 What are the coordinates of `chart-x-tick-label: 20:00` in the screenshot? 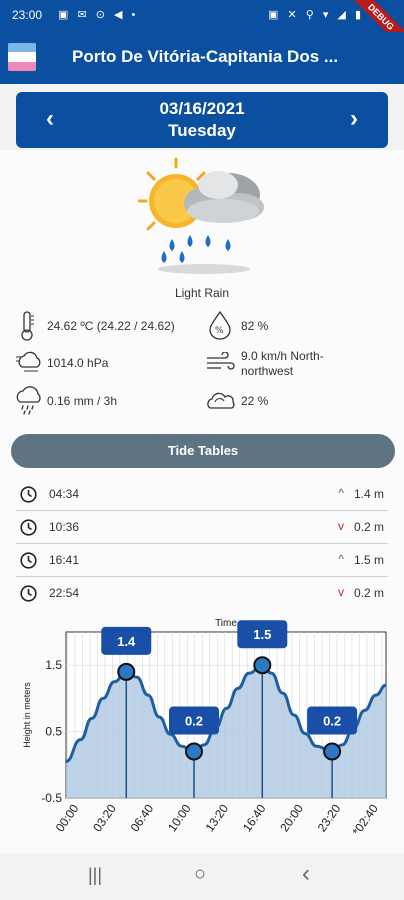 It's located at (291, 817).